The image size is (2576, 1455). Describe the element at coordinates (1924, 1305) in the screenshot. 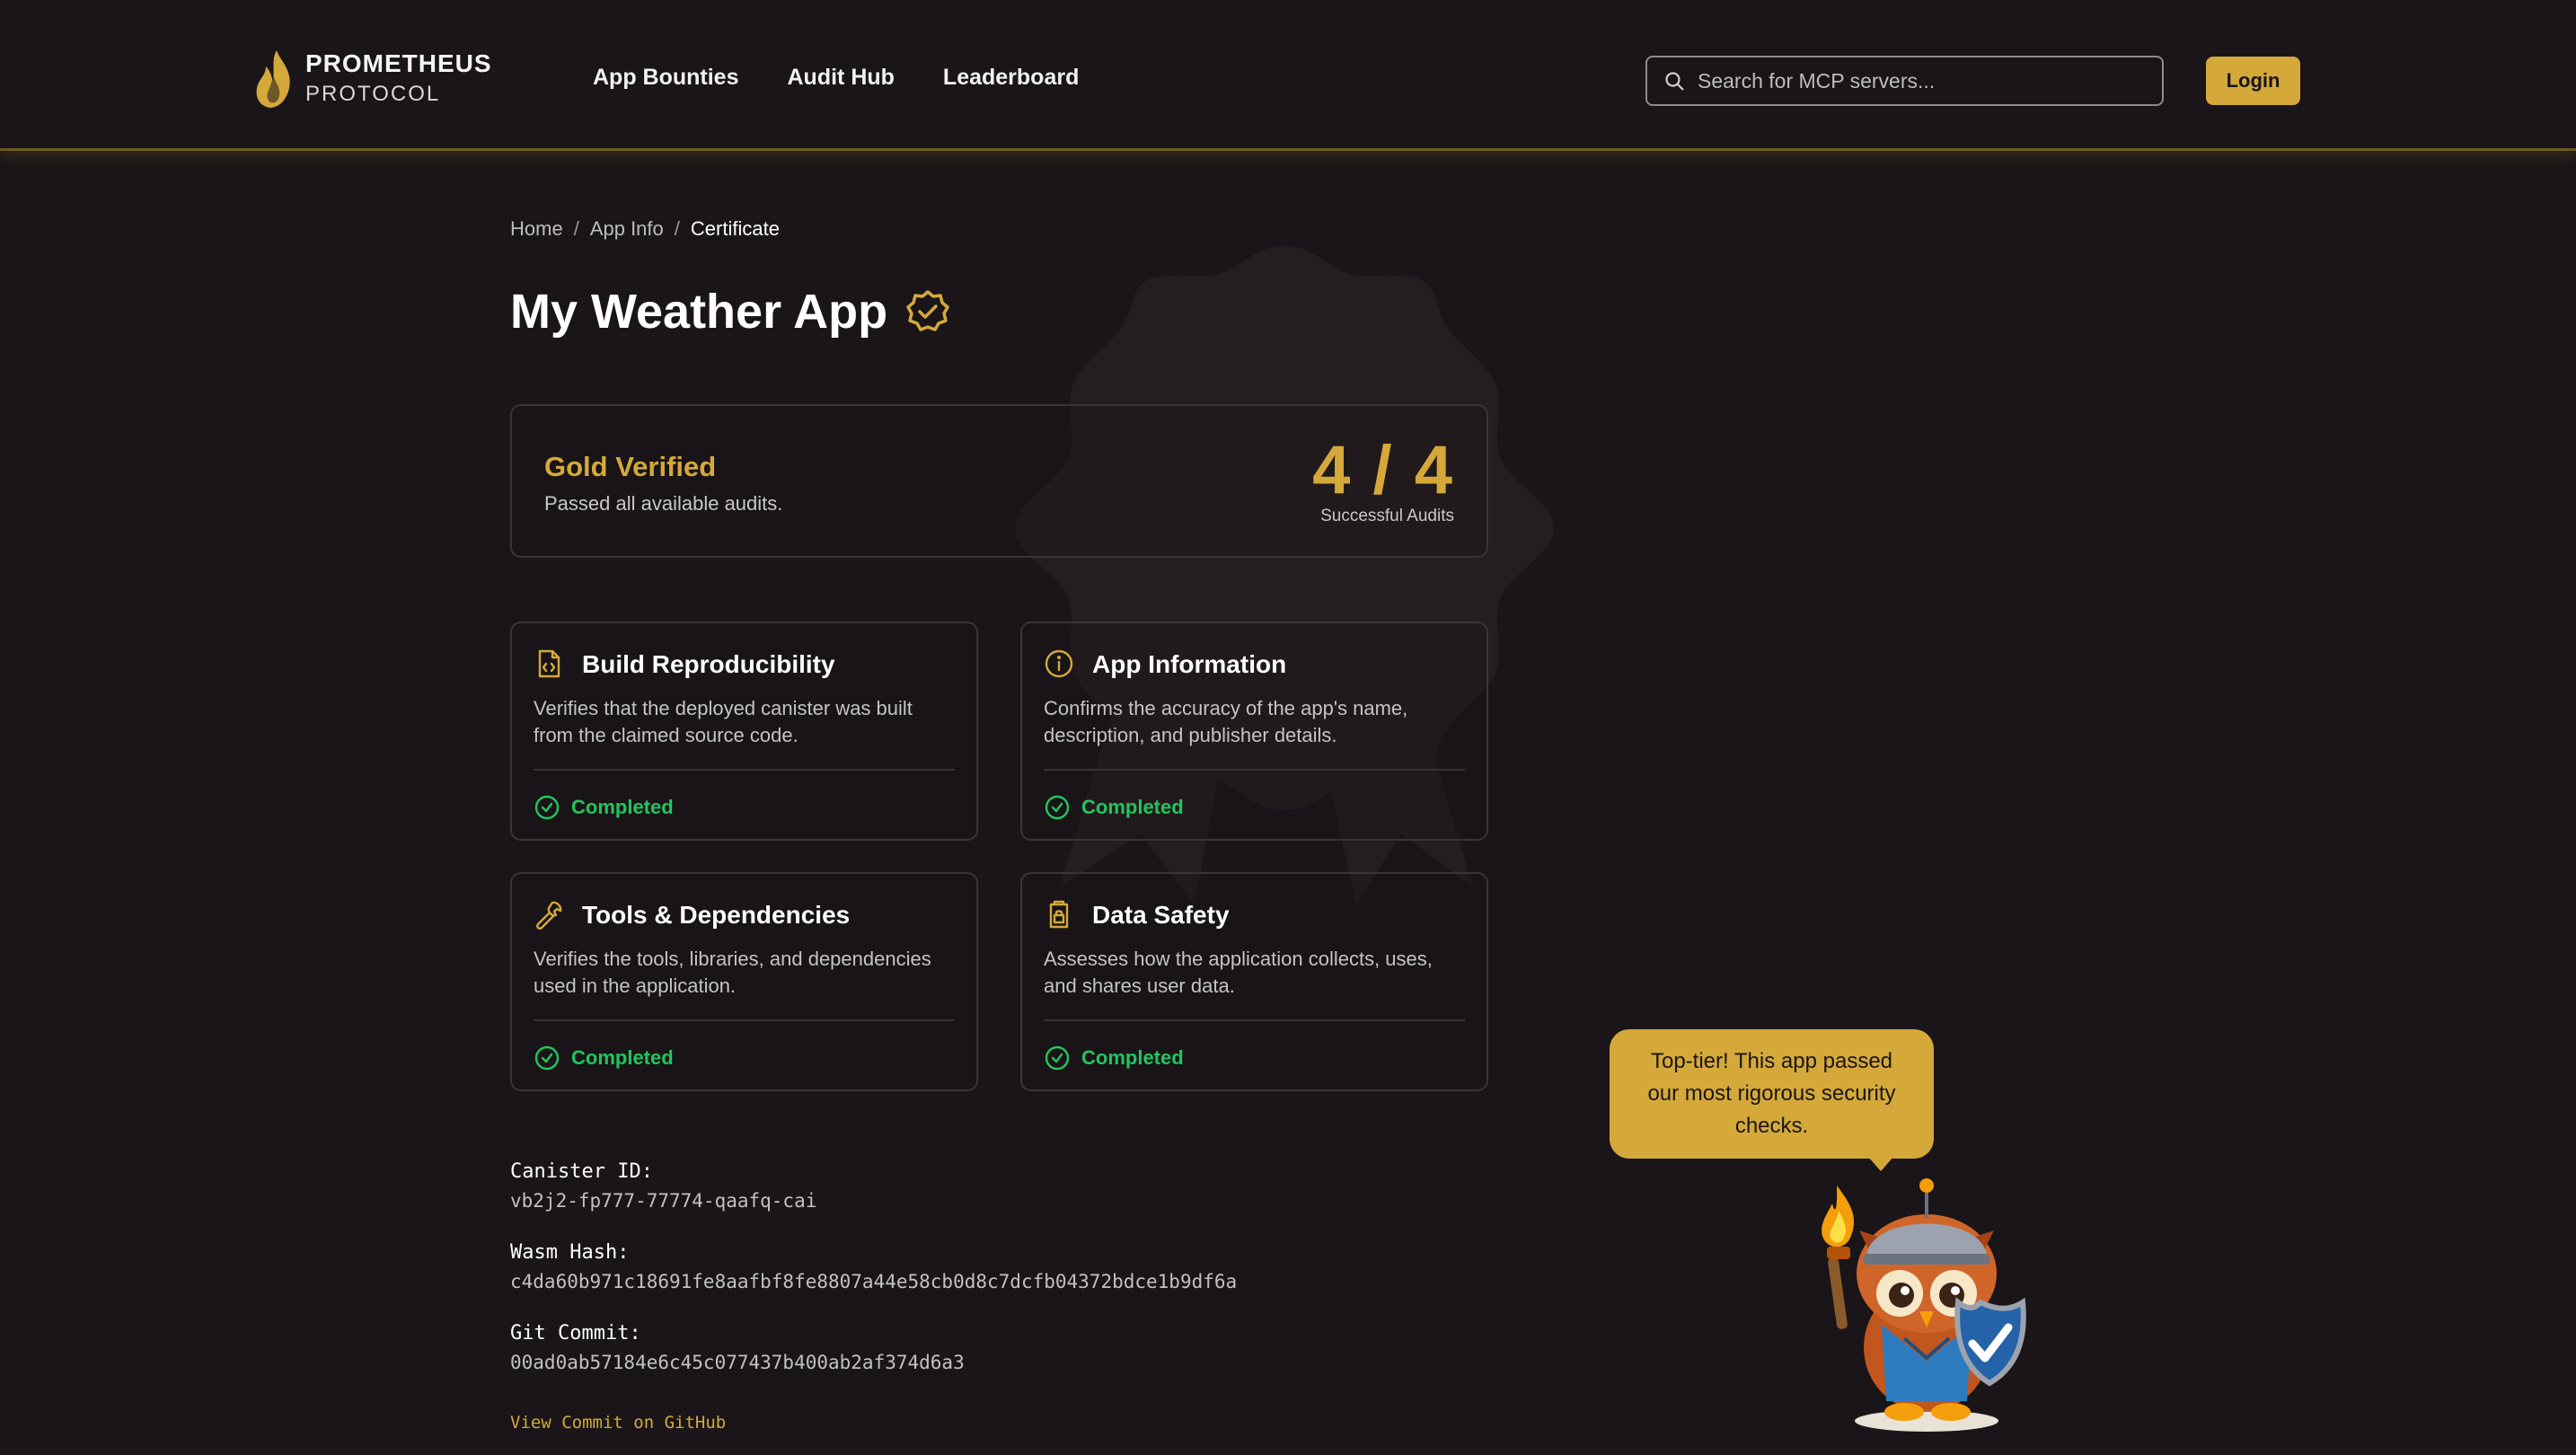

I see `owl-mascot-icon` at that location.